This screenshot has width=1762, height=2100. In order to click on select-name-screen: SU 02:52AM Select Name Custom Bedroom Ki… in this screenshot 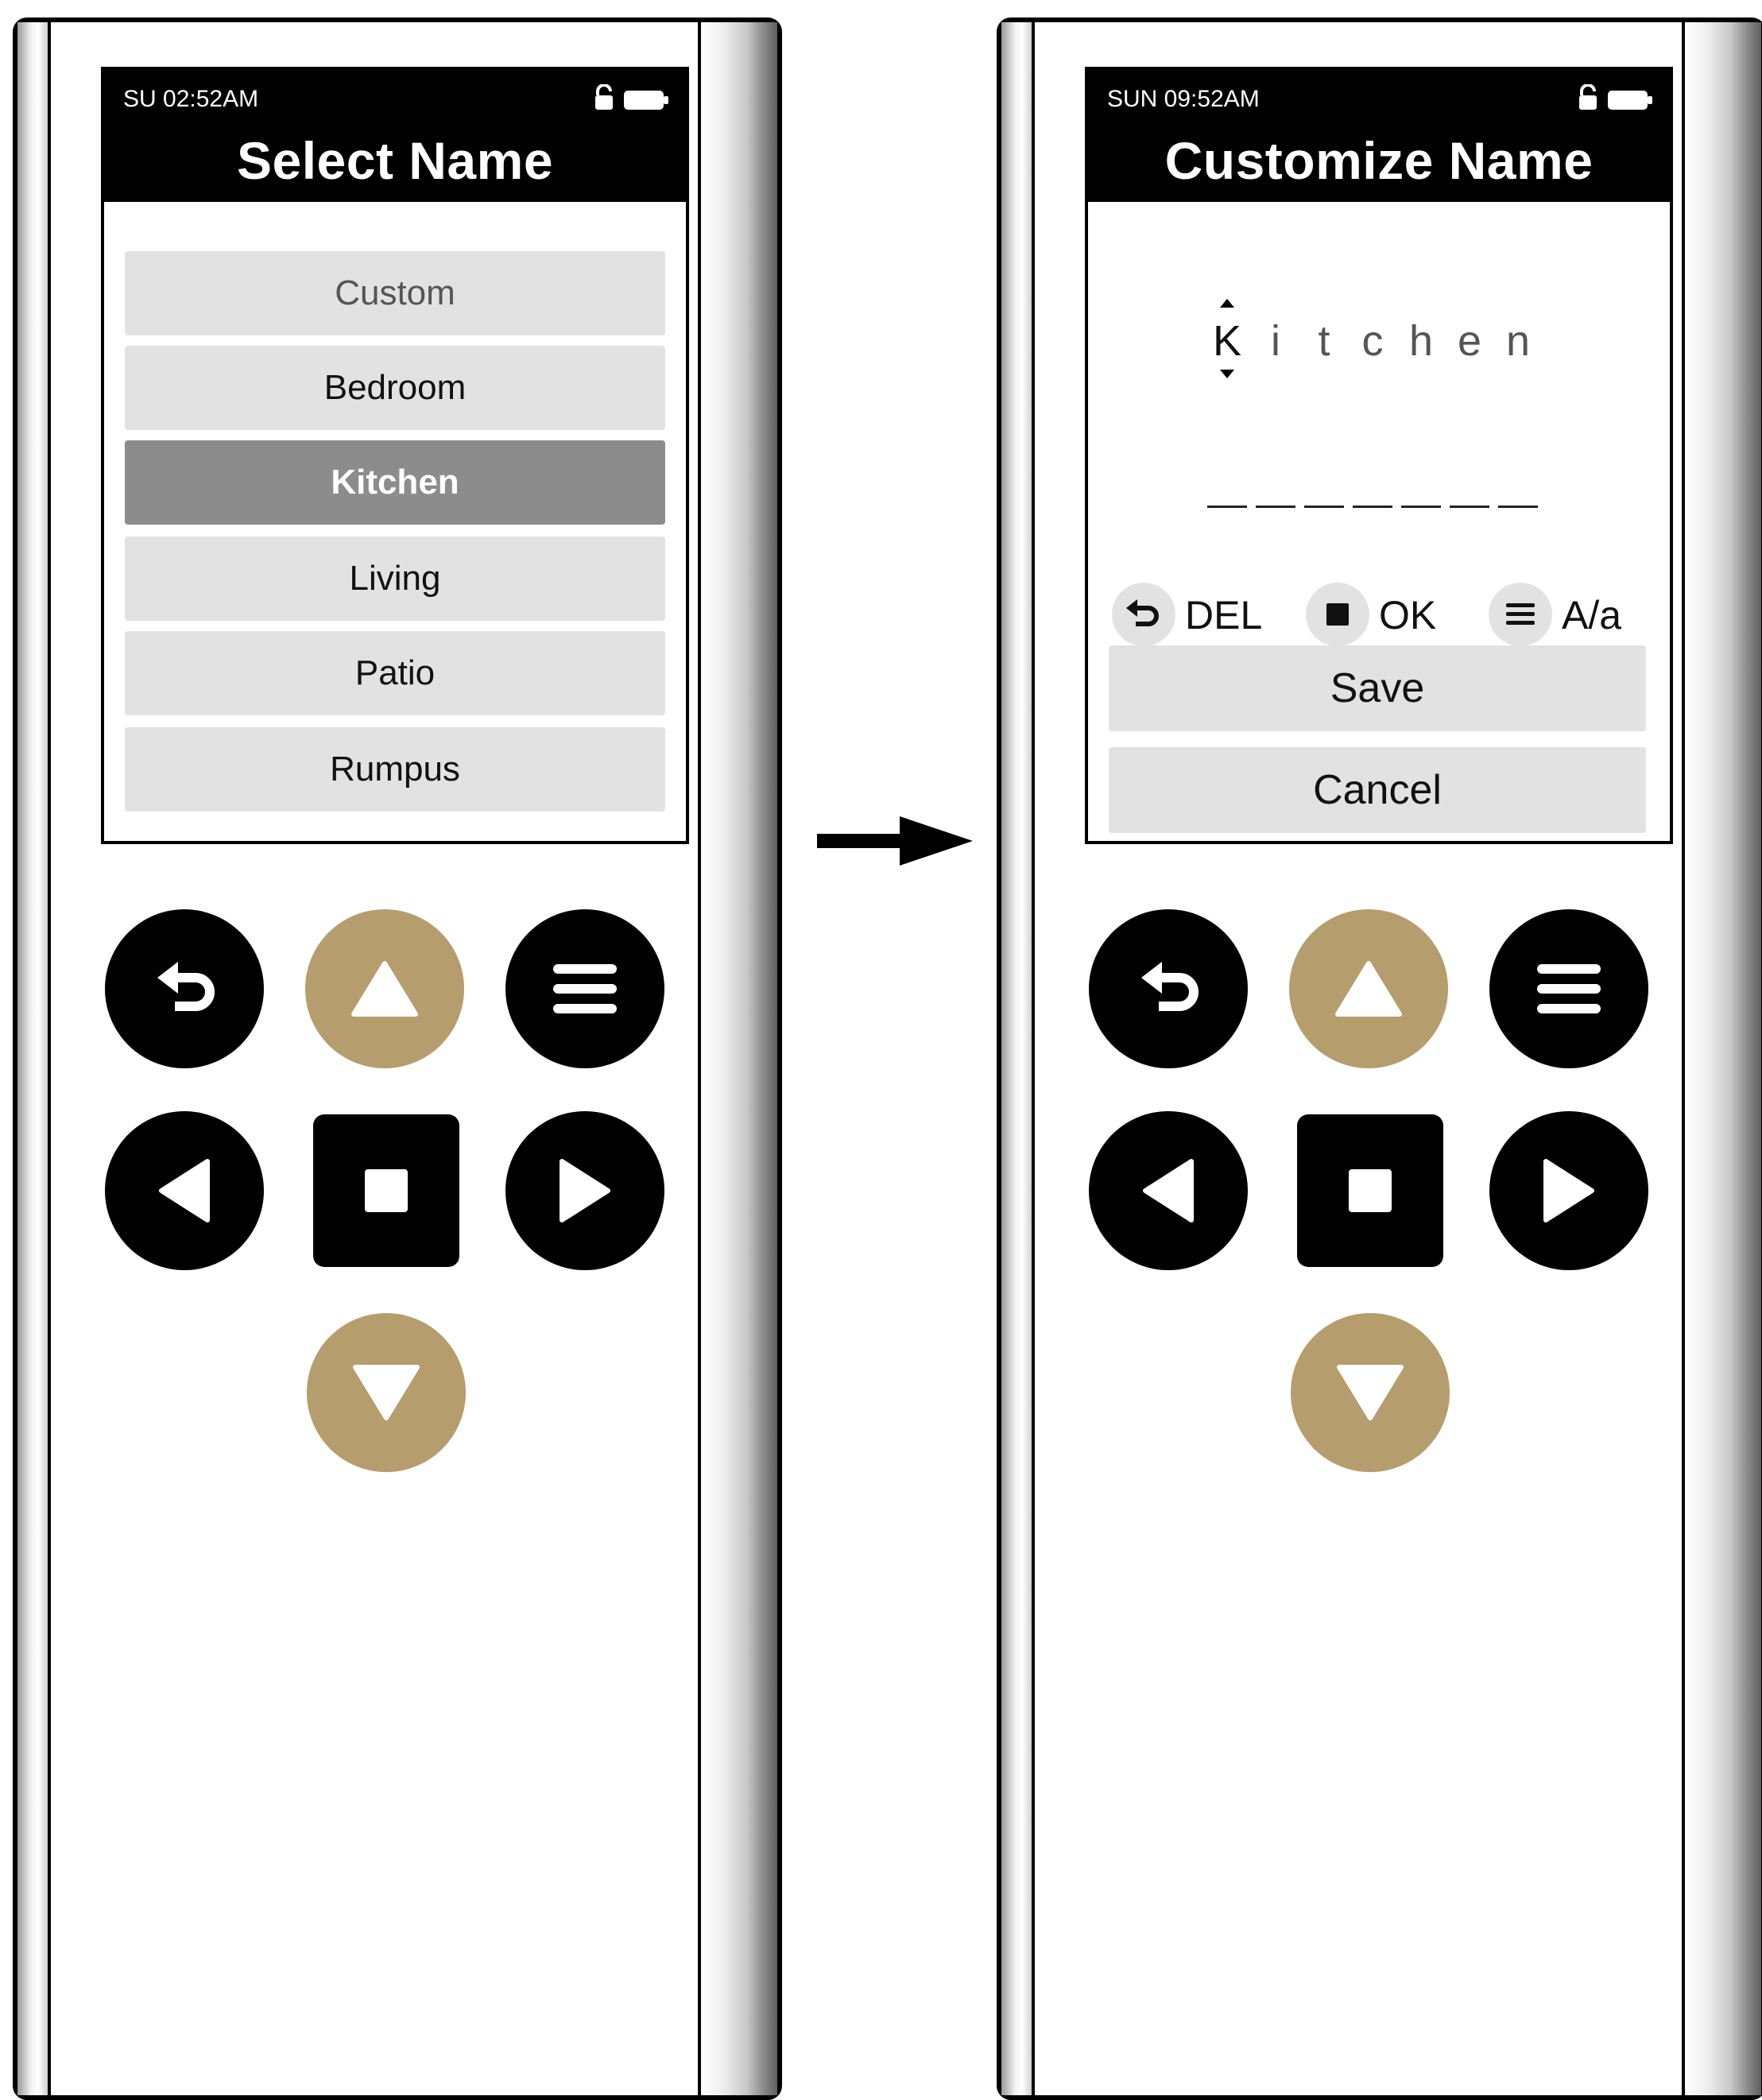, I will do `click(395, 455)`.